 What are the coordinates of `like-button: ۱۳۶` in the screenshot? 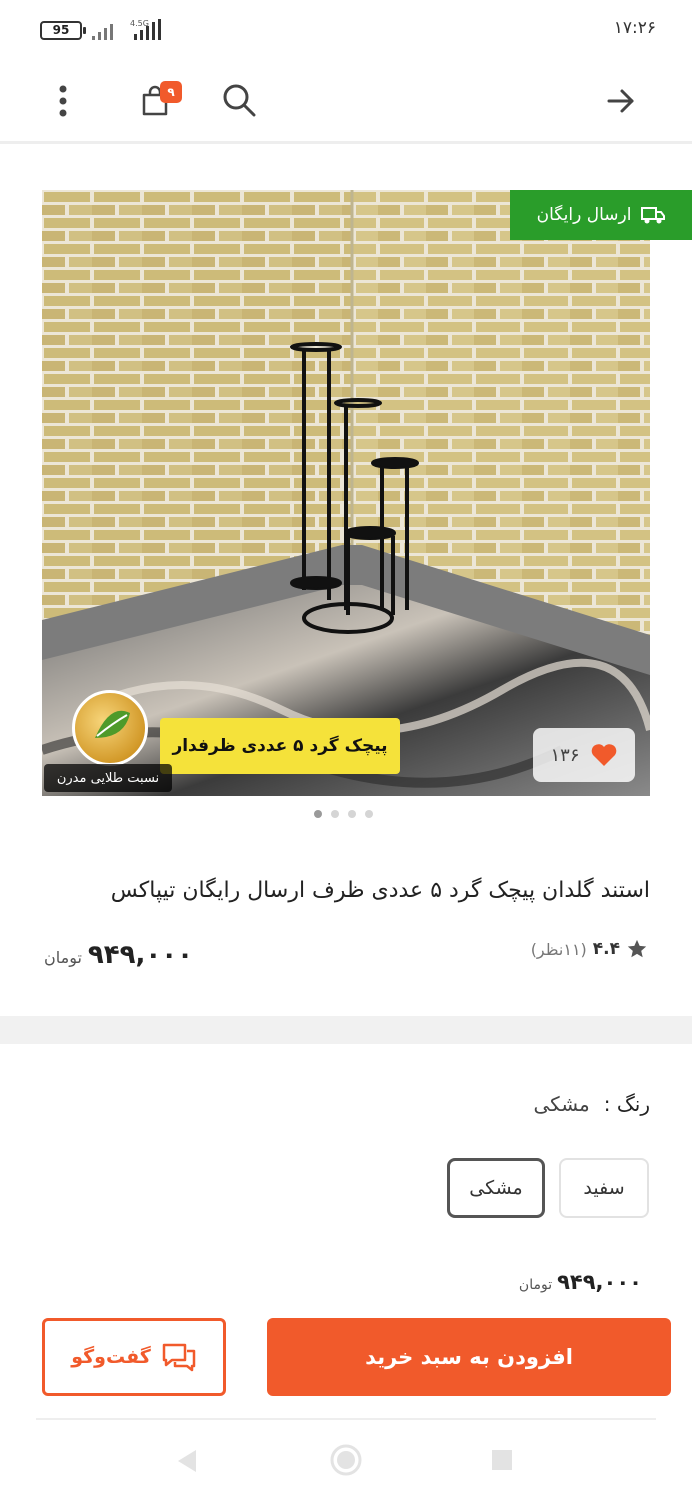 It's located at (584, 755).